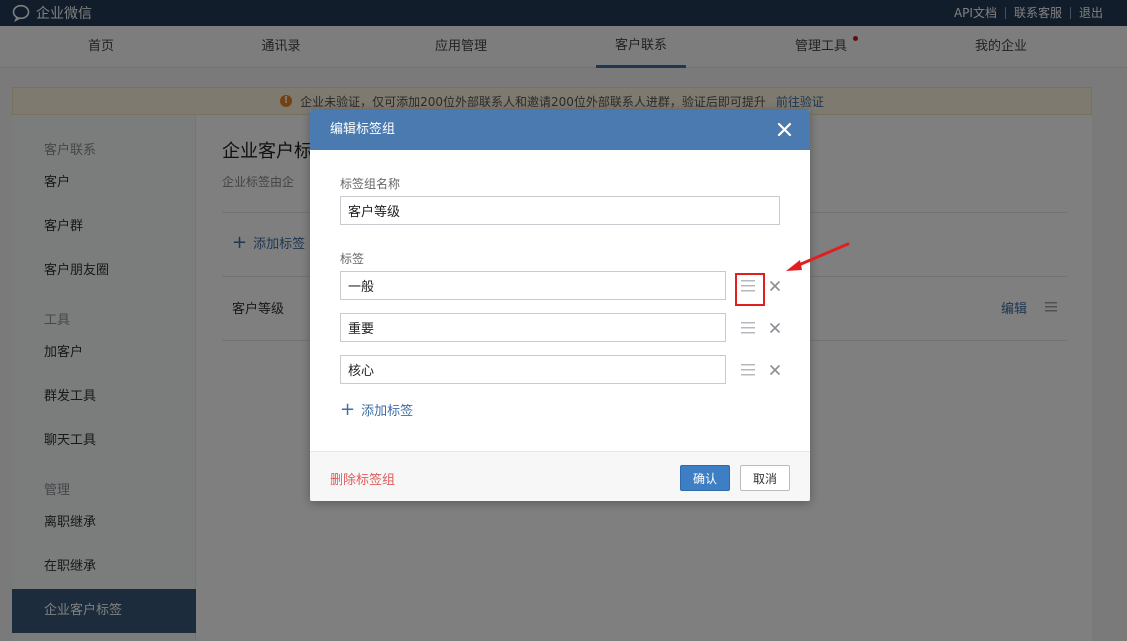 The image size is (1127, 641). What do you see at coordinates (560, 130) in the screenshot?
I see `dialog-header: 编辑标签组` at bounding box center [560, 130].